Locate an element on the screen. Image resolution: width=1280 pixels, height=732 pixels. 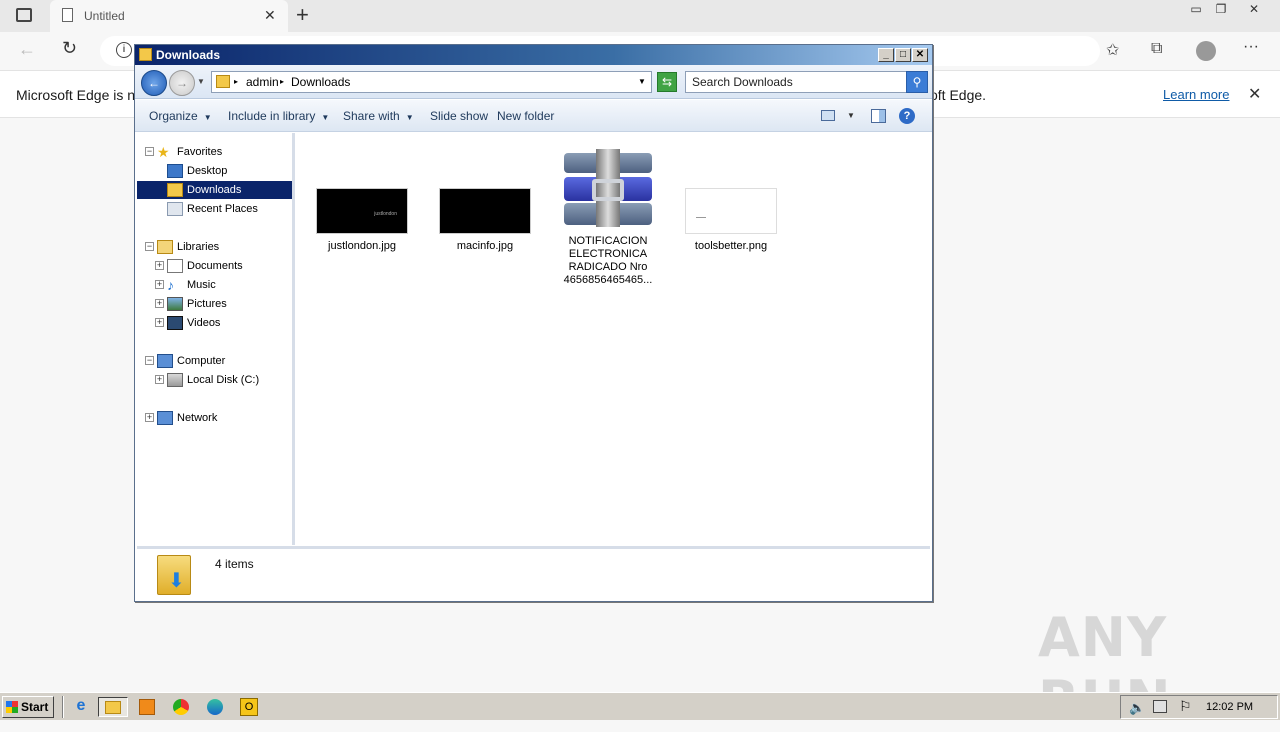
profile-avatar is located at coordinates (1206, 51).